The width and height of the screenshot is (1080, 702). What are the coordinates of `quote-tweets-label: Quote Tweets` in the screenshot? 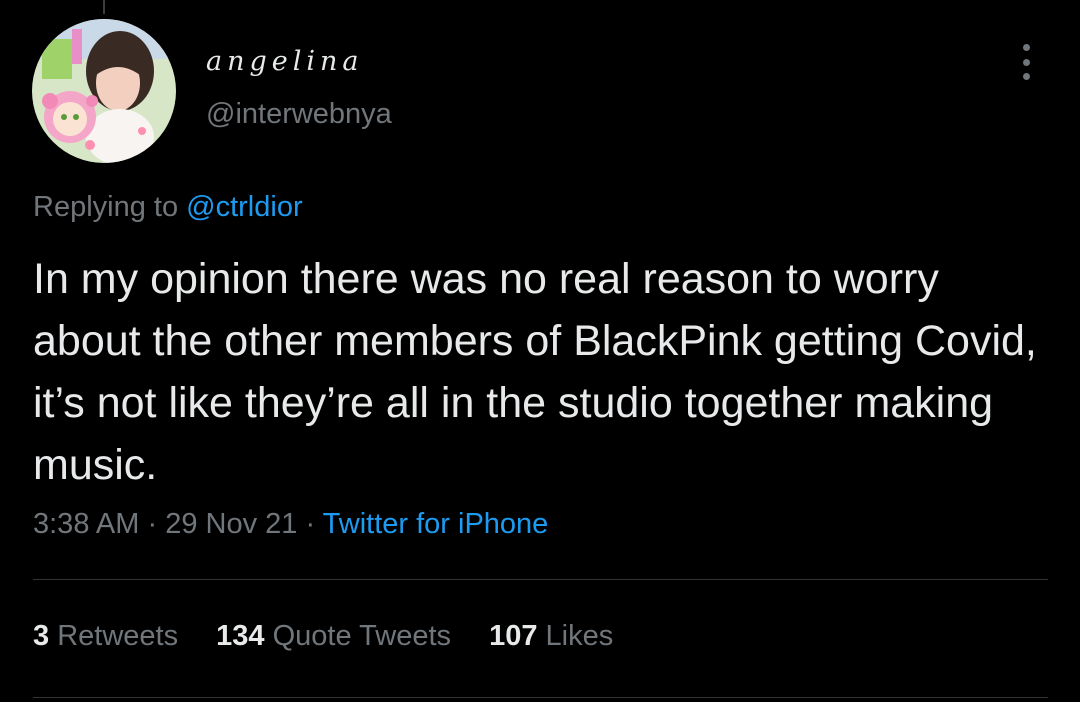 It's located at (362, 636).